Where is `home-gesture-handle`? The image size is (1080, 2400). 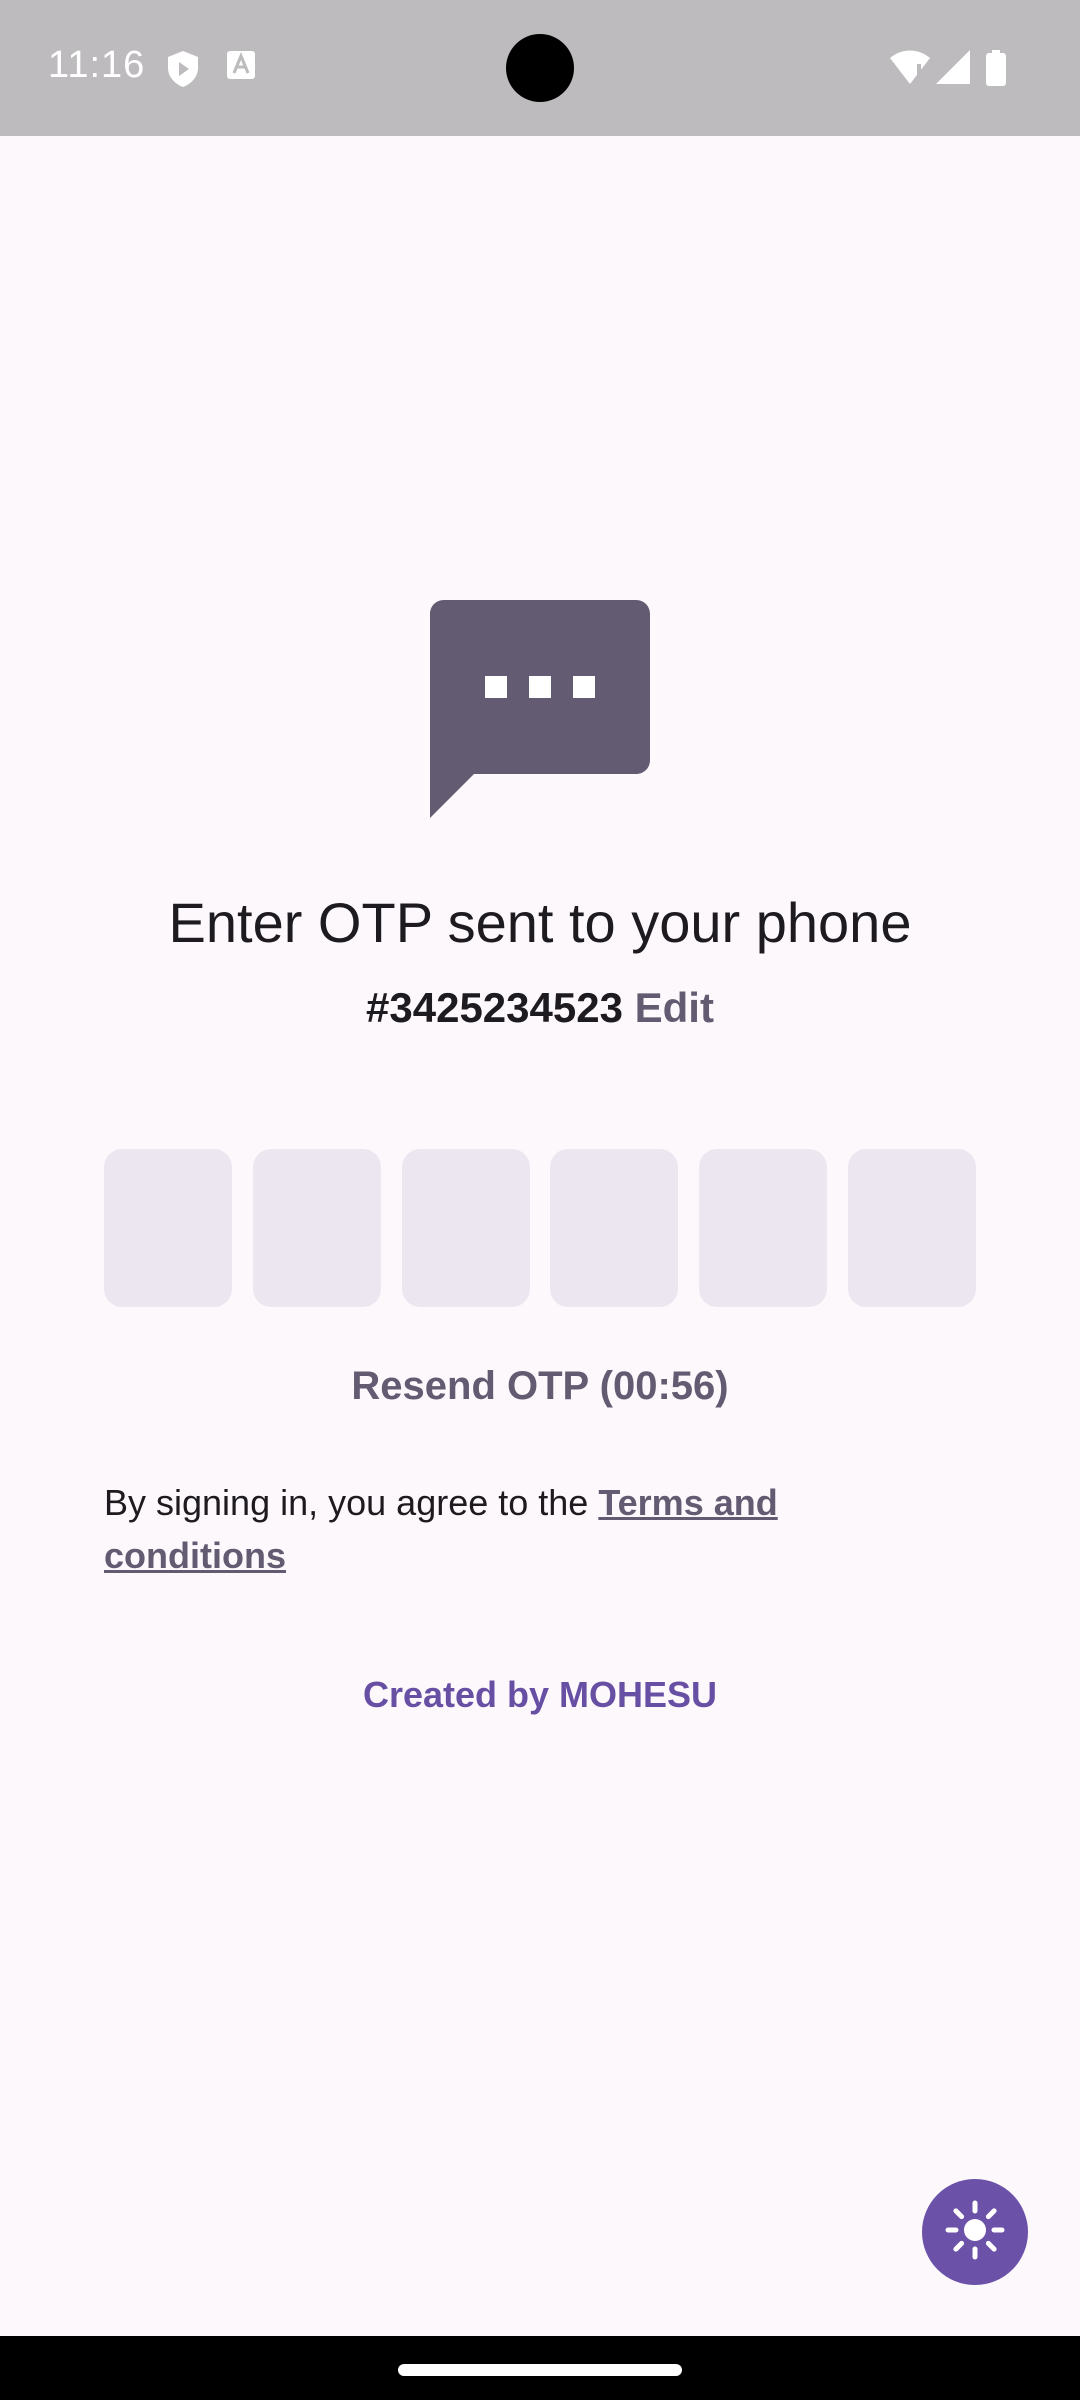 home-gesture-handle is located at coordinates (540, 2370).